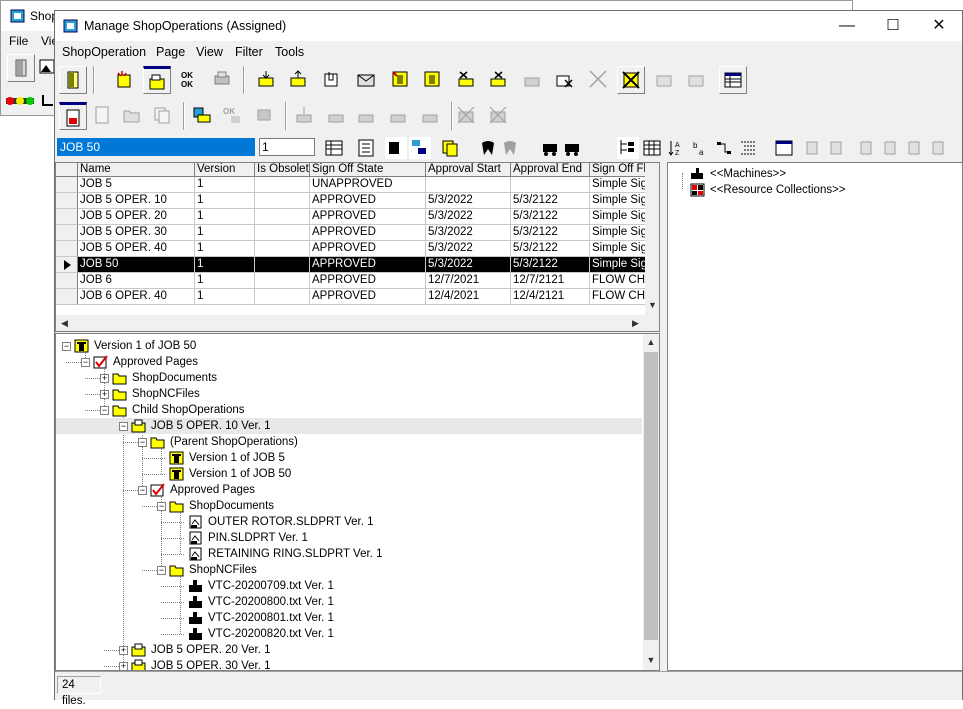 This screenshot has height=709, width=963. What do you see at coordinates (892, 148) in the screenshot?
I see `disabled-window-d-button` at bounding box center [892, 148].